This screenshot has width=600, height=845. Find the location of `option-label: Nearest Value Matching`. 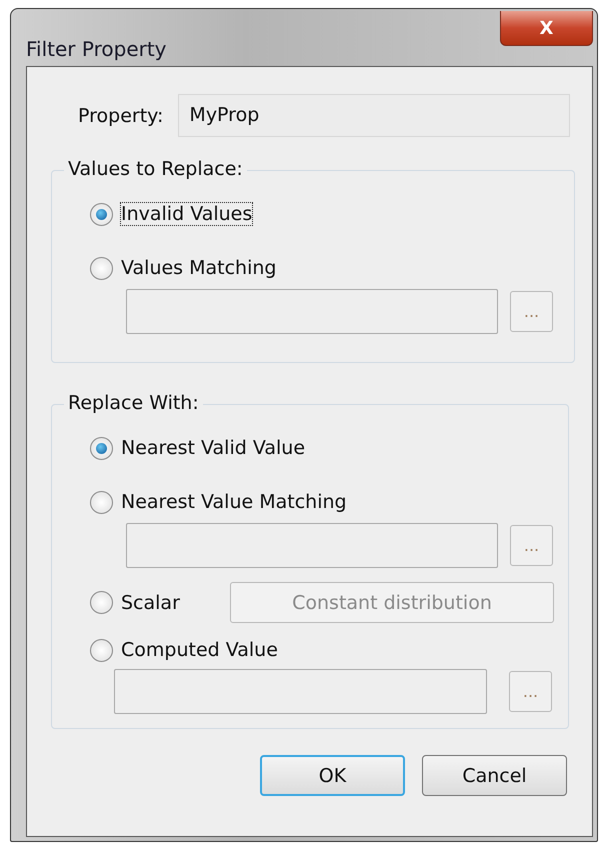

option-label: Nearest Value Matching is located at coordinates (234, 502).